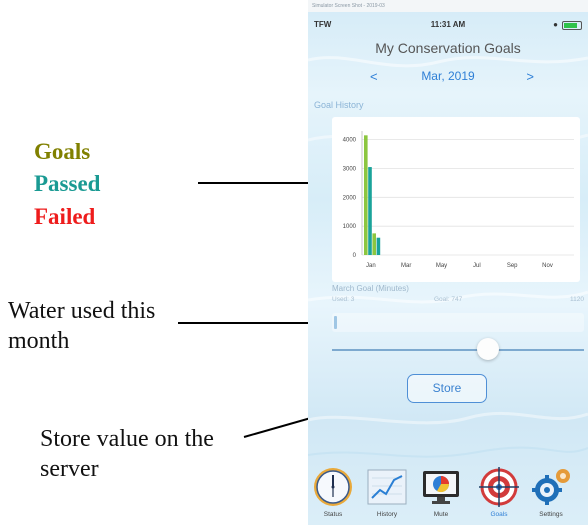 This screenshot has height=525, width=588. Describe the element at coordinates (371, 266) in the screenshot. I see `x-tick-label: Jan` at that location.